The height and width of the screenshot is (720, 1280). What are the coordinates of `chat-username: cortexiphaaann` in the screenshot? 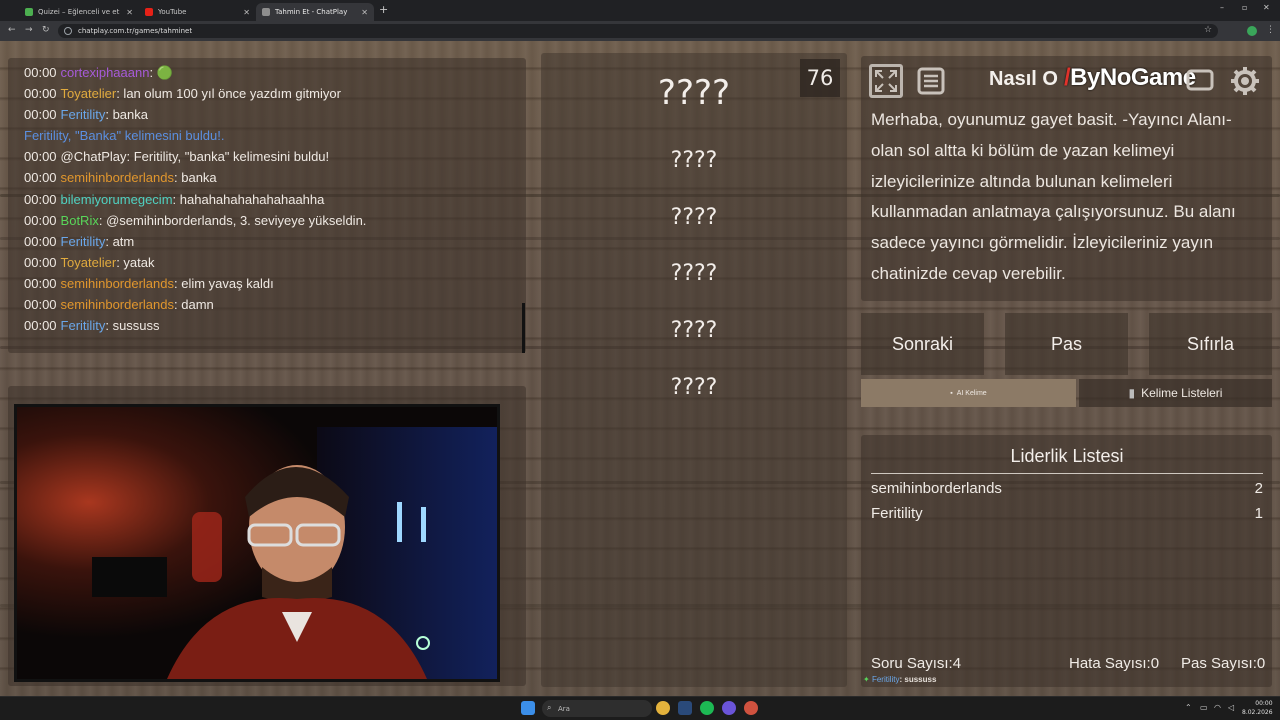 It's located at (105, 72).